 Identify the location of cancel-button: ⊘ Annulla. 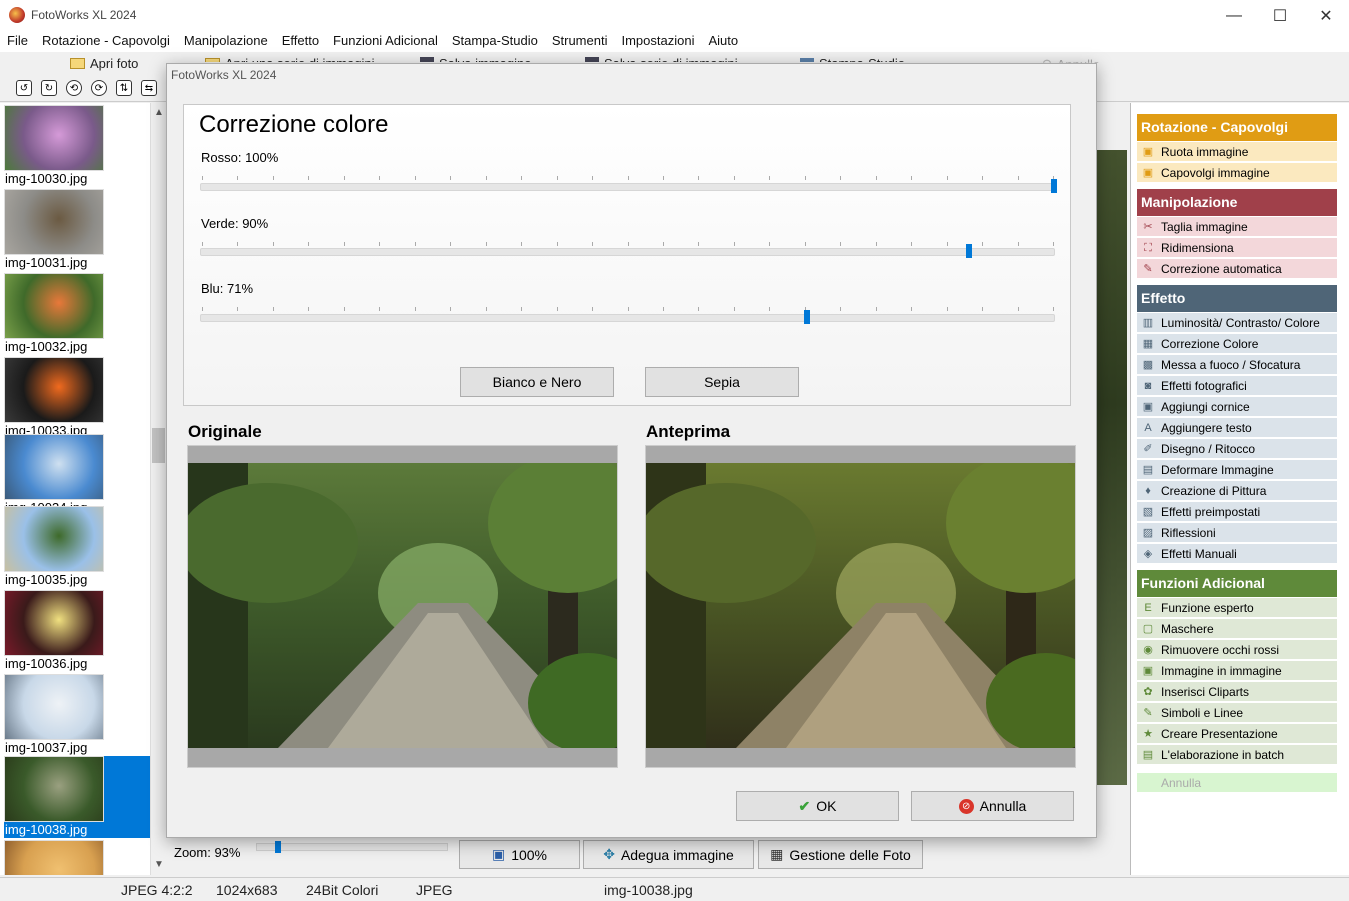
(992, 806).